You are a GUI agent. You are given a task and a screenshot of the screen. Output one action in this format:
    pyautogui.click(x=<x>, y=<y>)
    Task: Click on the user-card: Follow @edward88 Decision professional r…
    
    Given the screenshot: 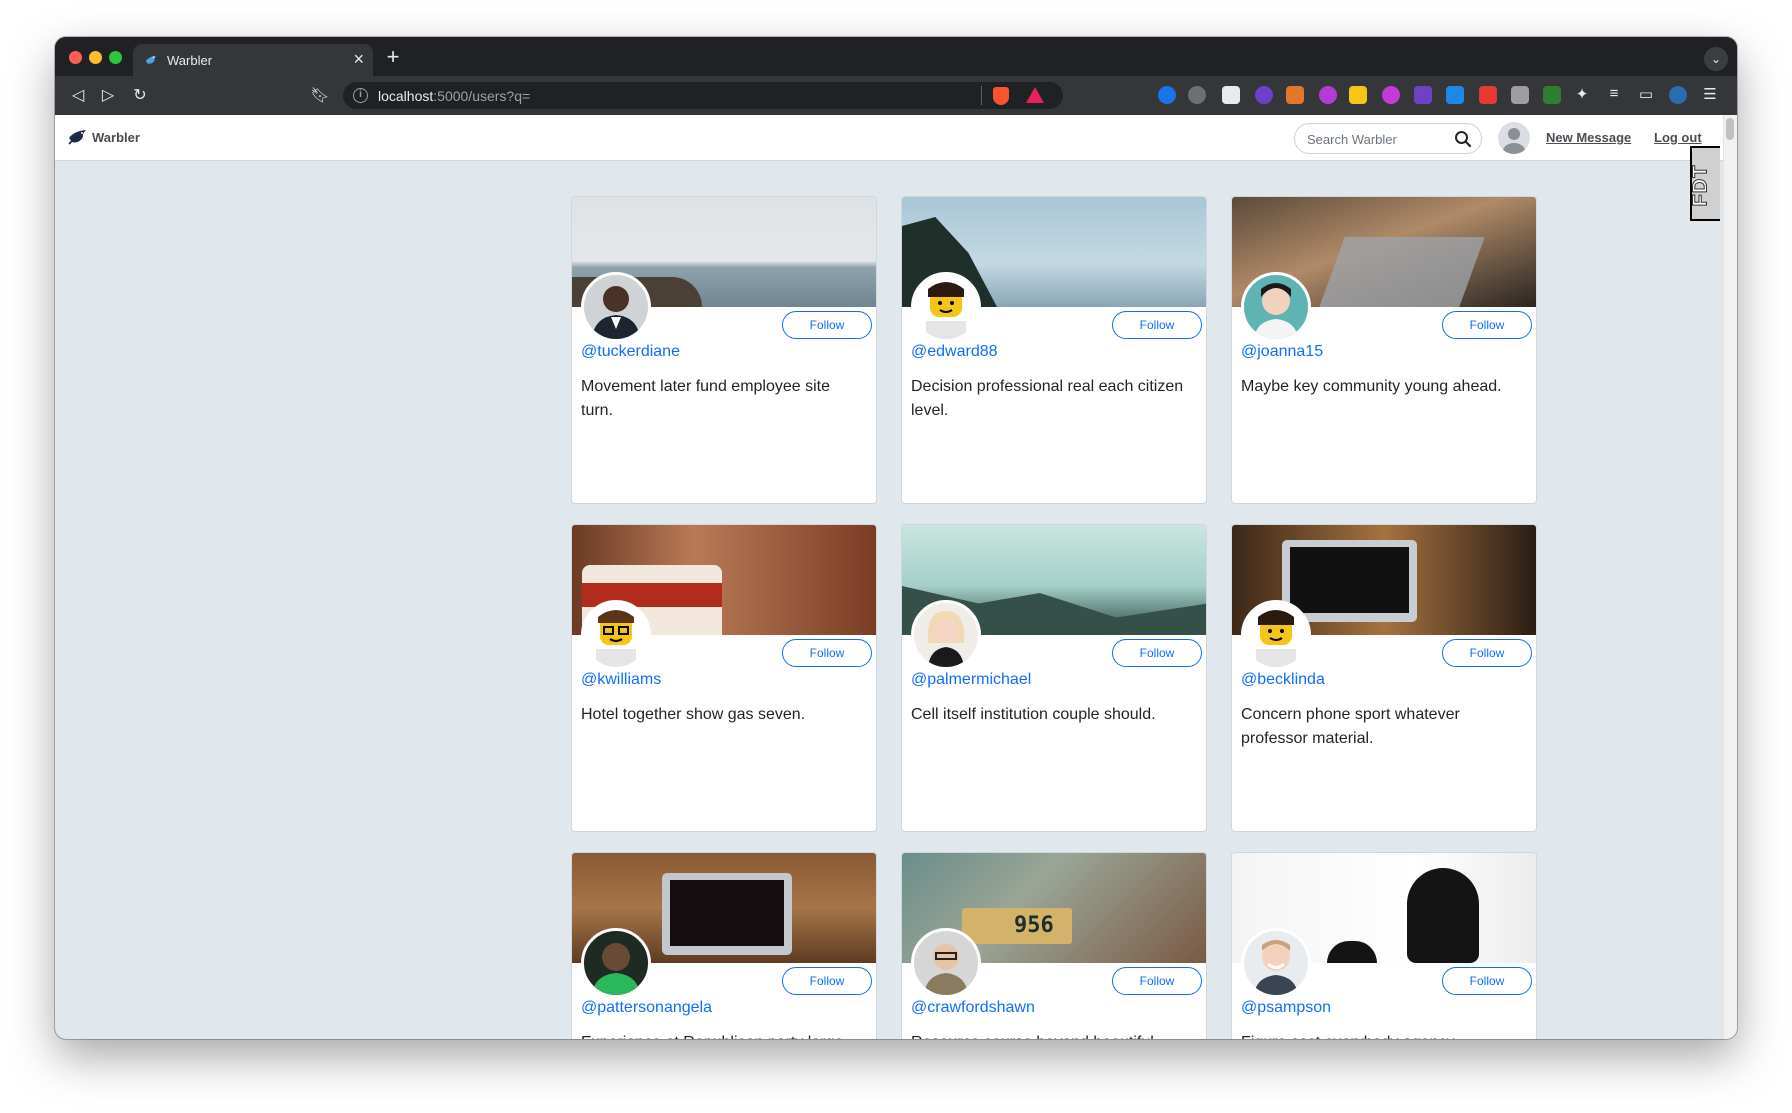 What is the action you would take?
    pyautogui.click(x=1054, y=350)
    